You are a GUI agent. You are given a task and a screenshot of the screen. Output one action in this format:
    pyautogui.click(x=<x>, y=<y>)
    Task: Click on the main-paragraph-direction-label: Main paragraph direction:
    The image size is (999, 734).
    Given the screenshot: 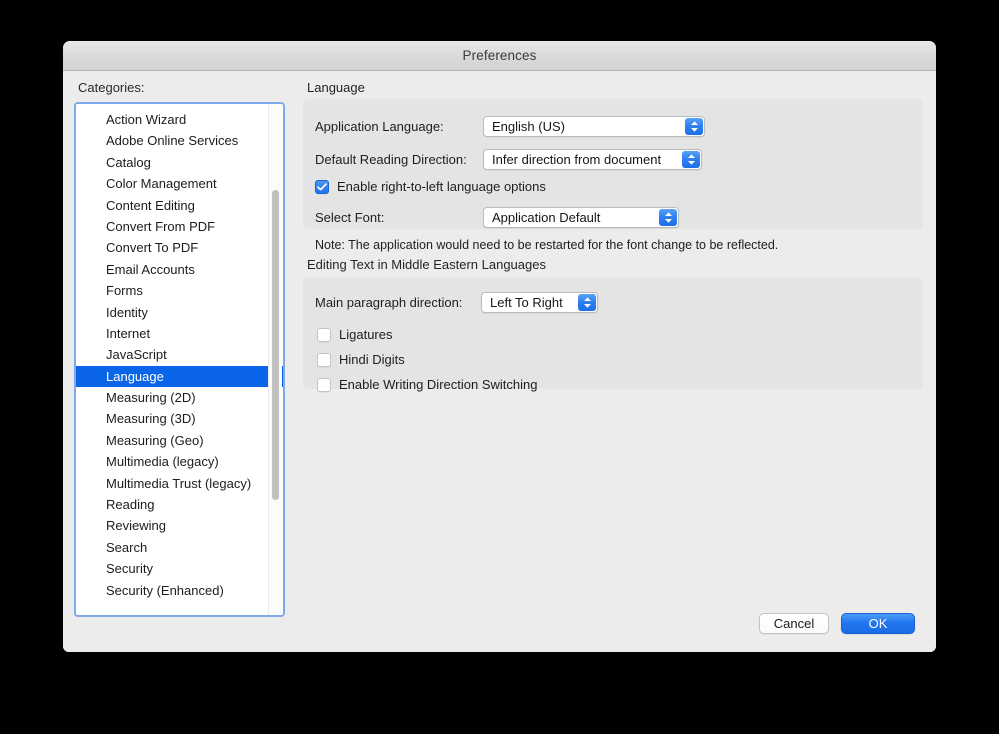 What is the action you would take?
    pyautogui.click(x=389, y=302)
    